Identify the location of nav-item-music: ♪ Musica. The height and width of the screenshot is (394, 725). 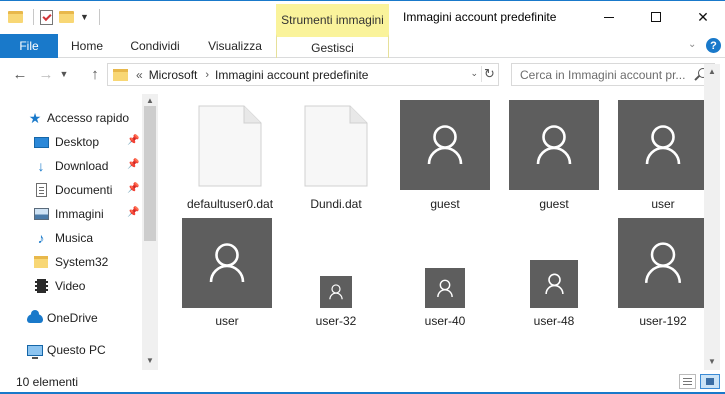
(70, 238).